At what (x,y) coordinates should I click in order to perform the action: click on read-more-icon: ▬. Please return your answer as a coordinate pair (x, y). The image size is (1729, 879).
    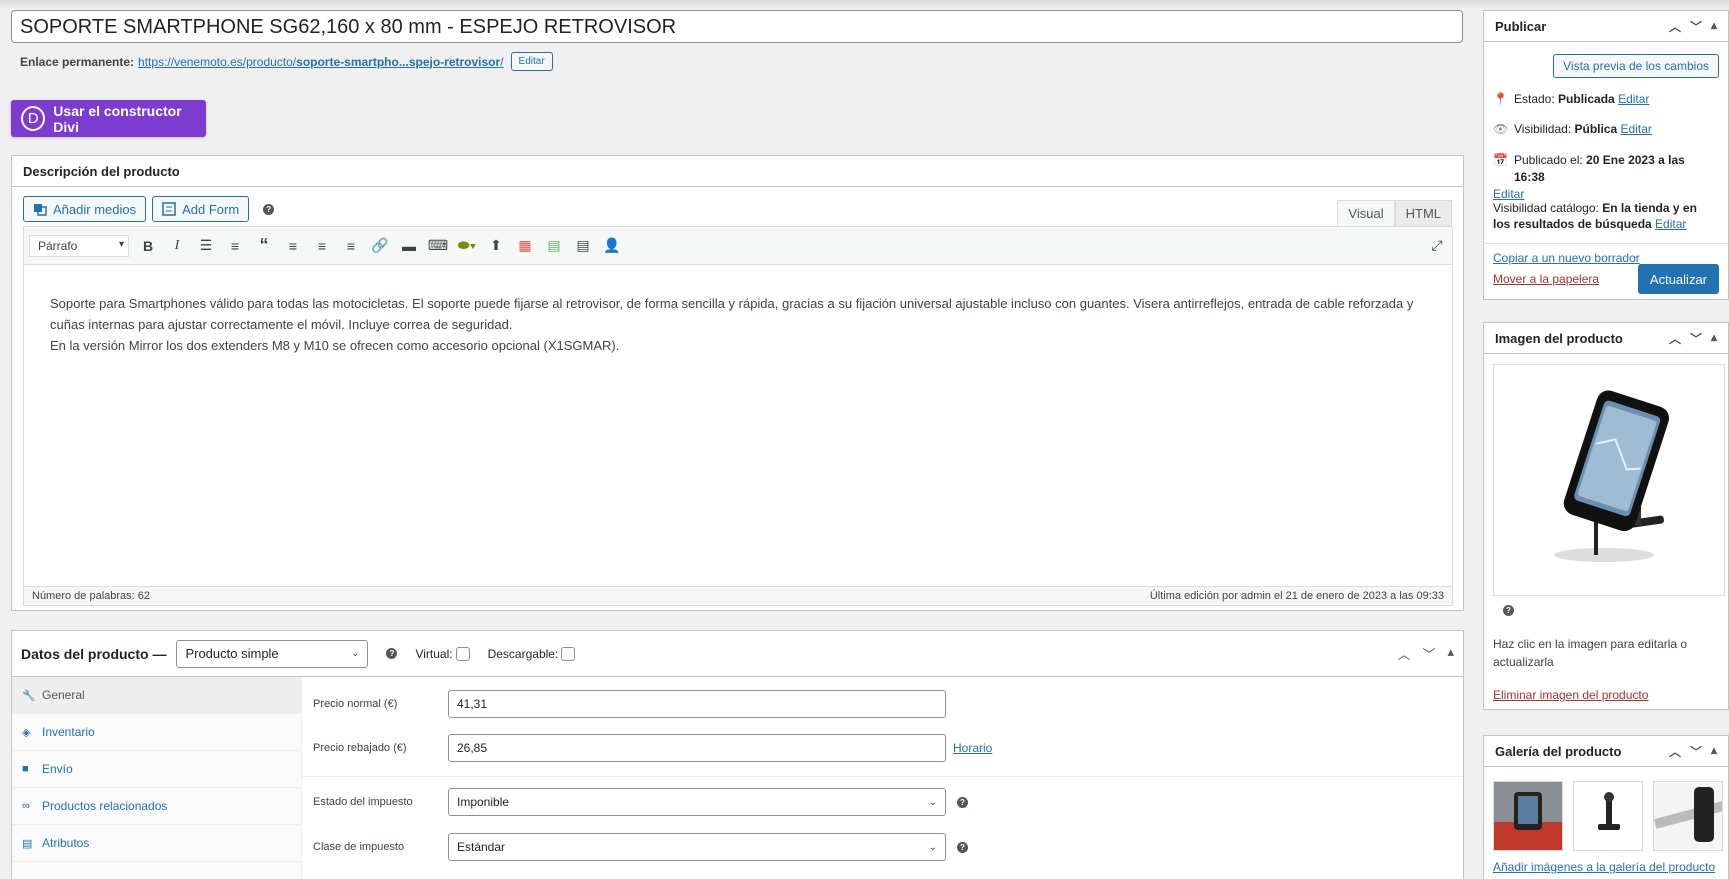
    Looking at the image, I should click on (409, 246).